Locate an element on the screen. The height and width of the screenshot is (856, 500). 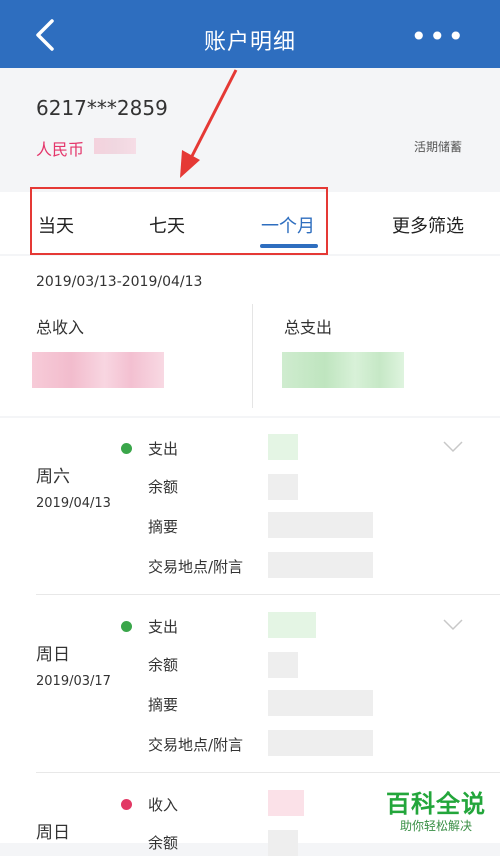
summary-divider is located at coordinates (252, 356).